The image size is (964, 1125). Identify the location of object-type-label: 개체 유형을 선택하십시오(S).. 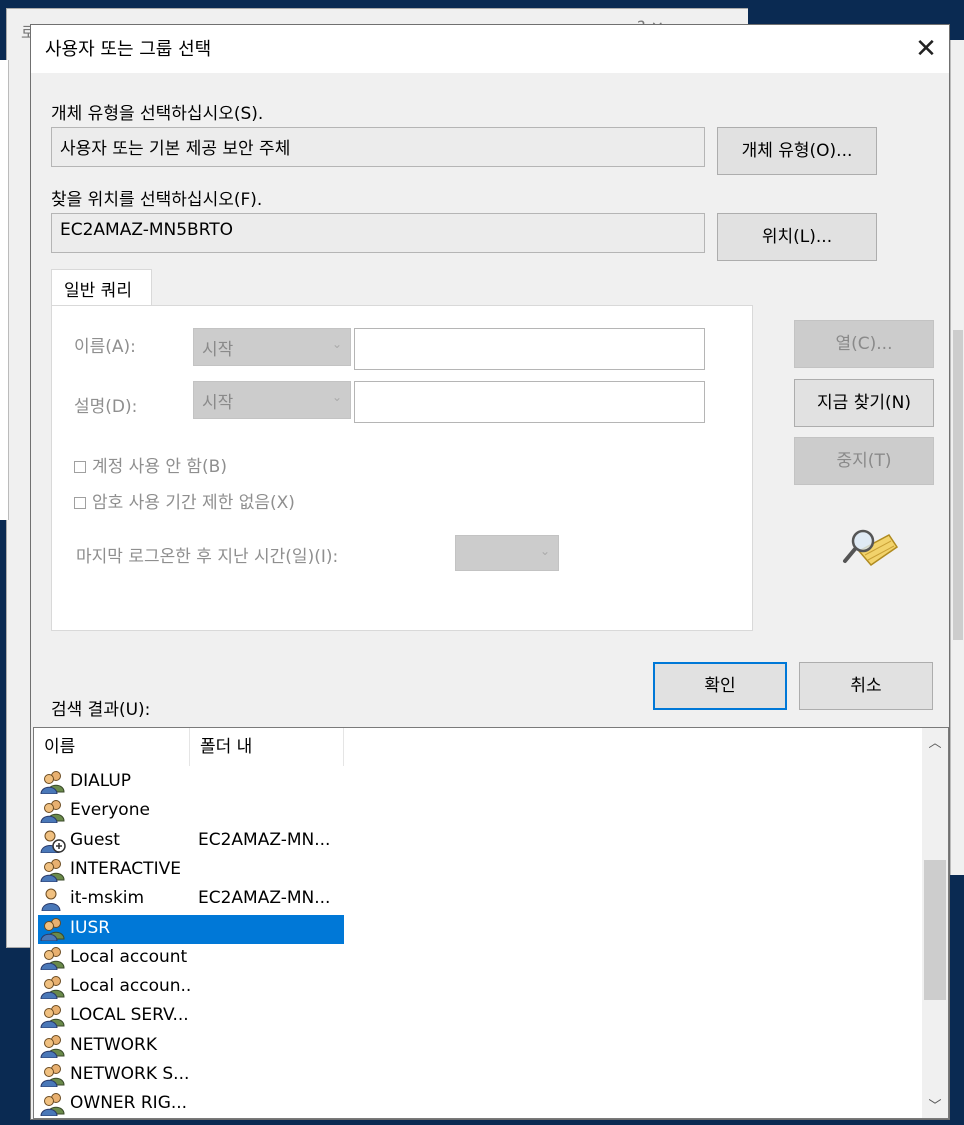
(157, 114).